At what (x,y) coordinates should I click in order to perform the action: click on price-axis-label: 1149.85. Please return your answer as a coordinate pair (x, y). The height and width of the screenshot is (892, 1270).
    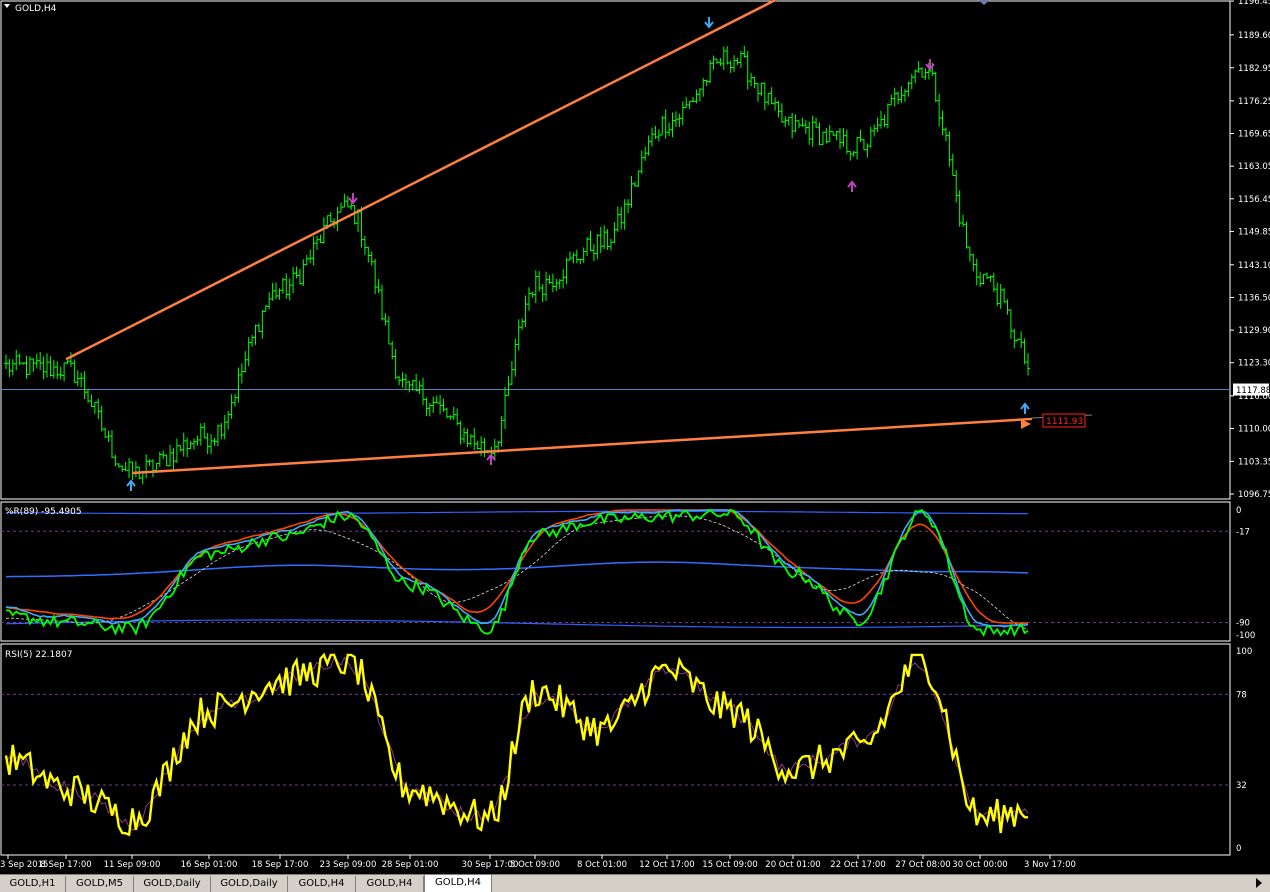
    Looking at the image, I should click on (1254, 232).